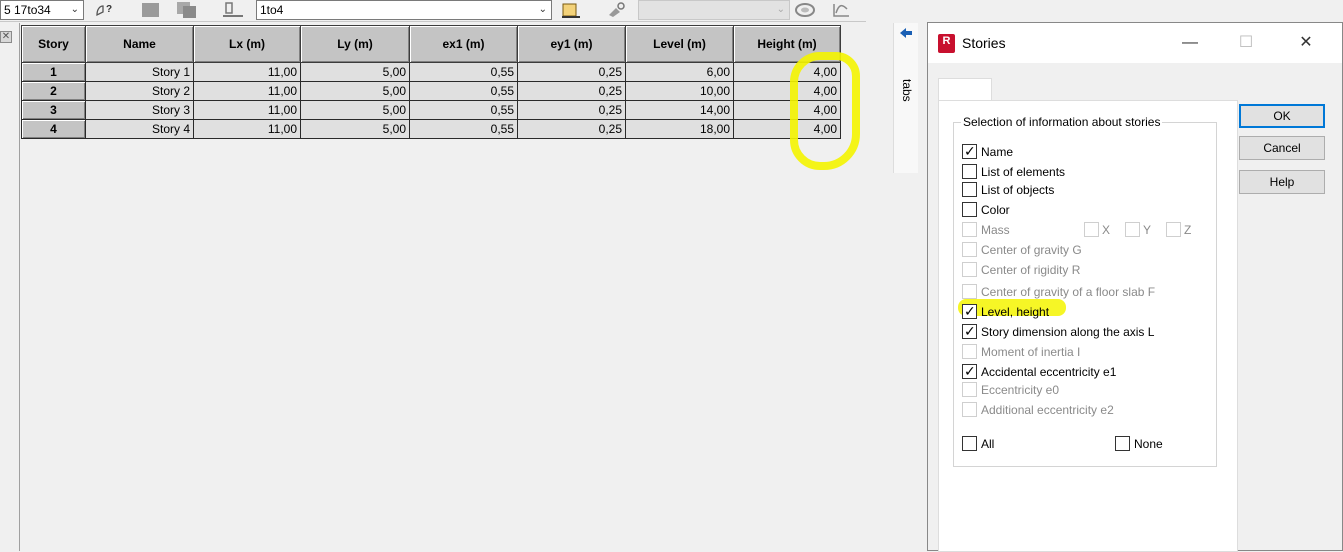  Describe the element at coordinates (1031, 352) in the screenshot. I see `option-label: Moment of inertia I` at that location.